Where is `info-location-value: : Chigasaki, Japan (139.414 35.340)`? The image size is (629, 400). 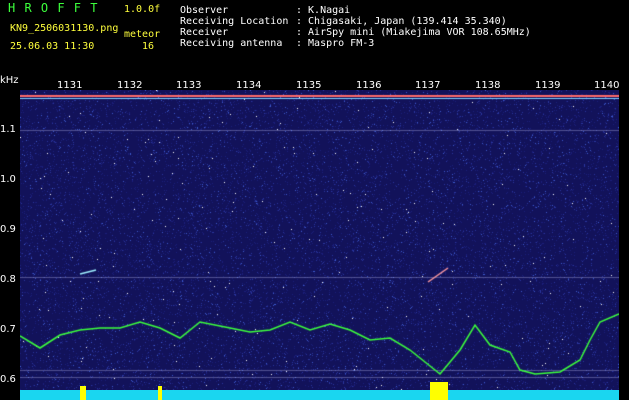 info-location-value: : Chigasaki, Japan (139.414 35.340) is located at coordinates (401, 21).